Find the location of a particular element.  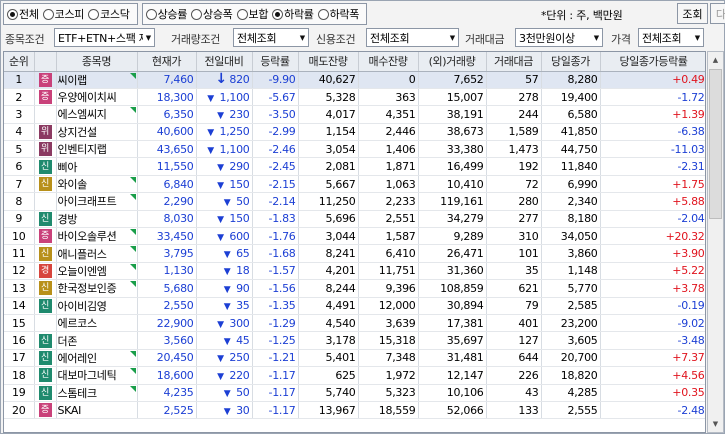

column-header-4: 전일대비 is located at coordinates (224, 62).